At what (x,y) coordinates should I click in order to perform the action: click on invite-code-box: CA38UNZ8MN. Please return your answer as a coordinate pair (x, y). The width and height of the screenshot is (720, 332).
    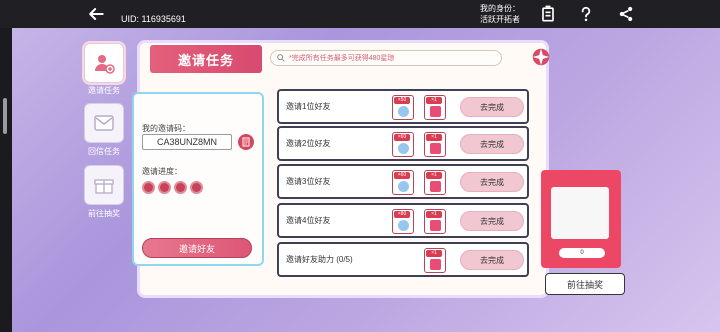
    Looking at the image, I should click on (187, 142).